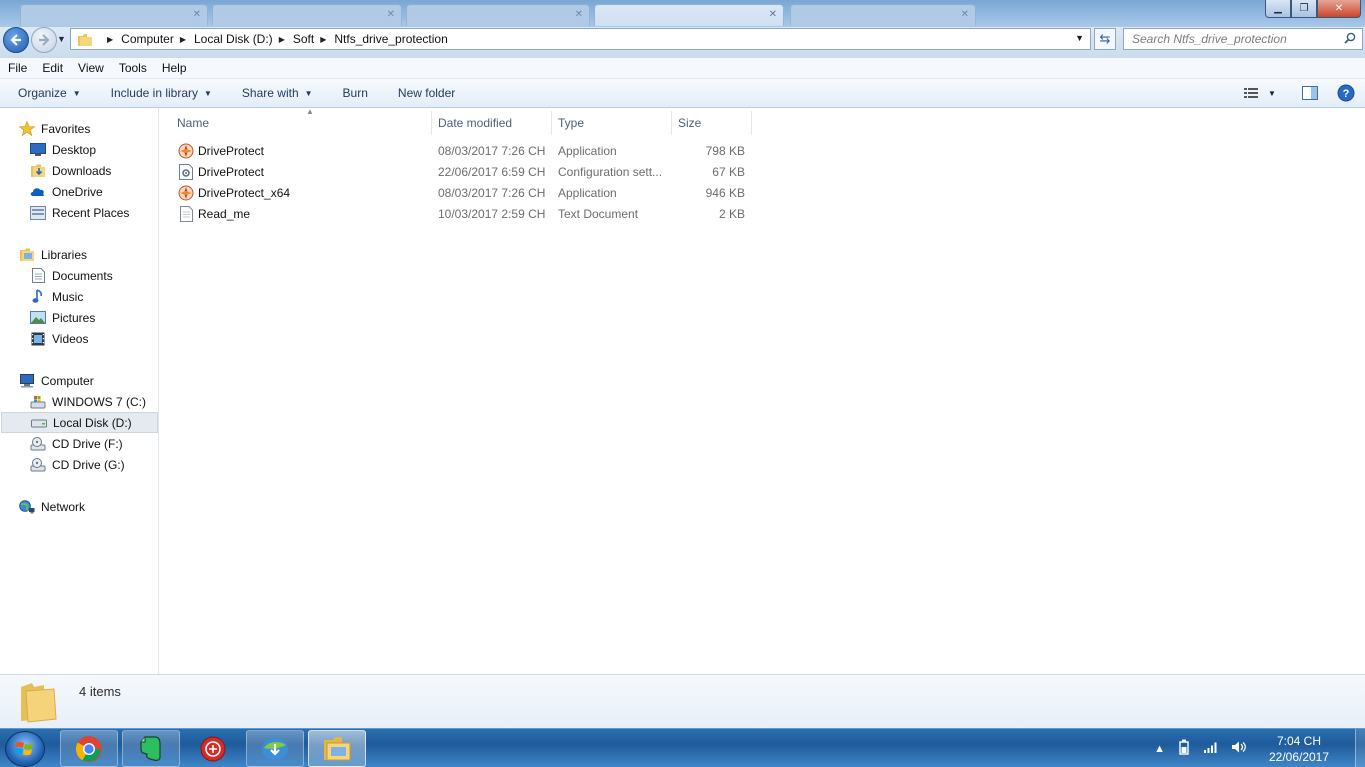 The height and width of the screenshot is (767, 1365). I want to click on close-button: ✕, so click(1339, 9).